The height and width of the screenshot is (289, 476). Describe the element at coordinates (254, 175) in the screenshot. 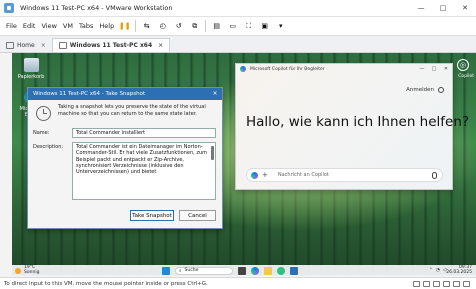

I see `copilot-small-icon` at that location.